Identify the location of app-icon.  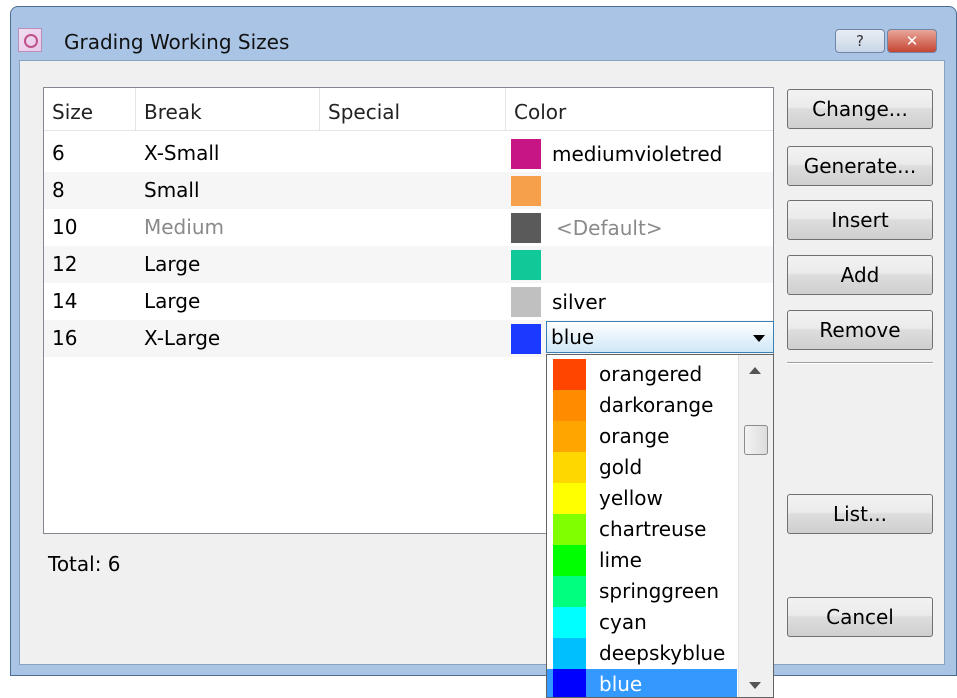
(30, 40).